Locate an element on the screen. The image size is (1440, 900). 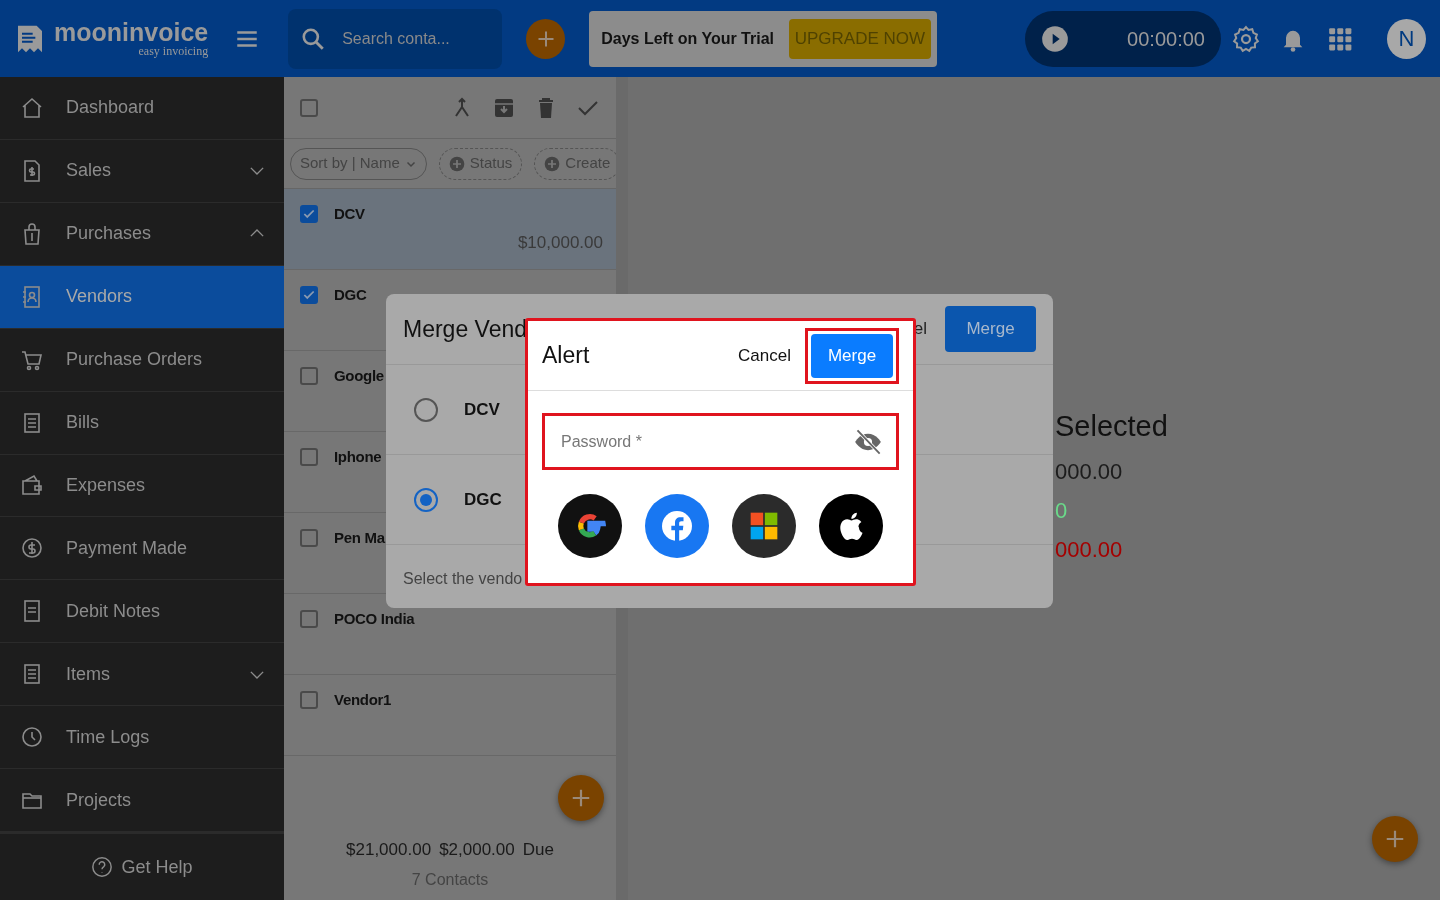
apps-icon is located at coordinates (1339, 38).